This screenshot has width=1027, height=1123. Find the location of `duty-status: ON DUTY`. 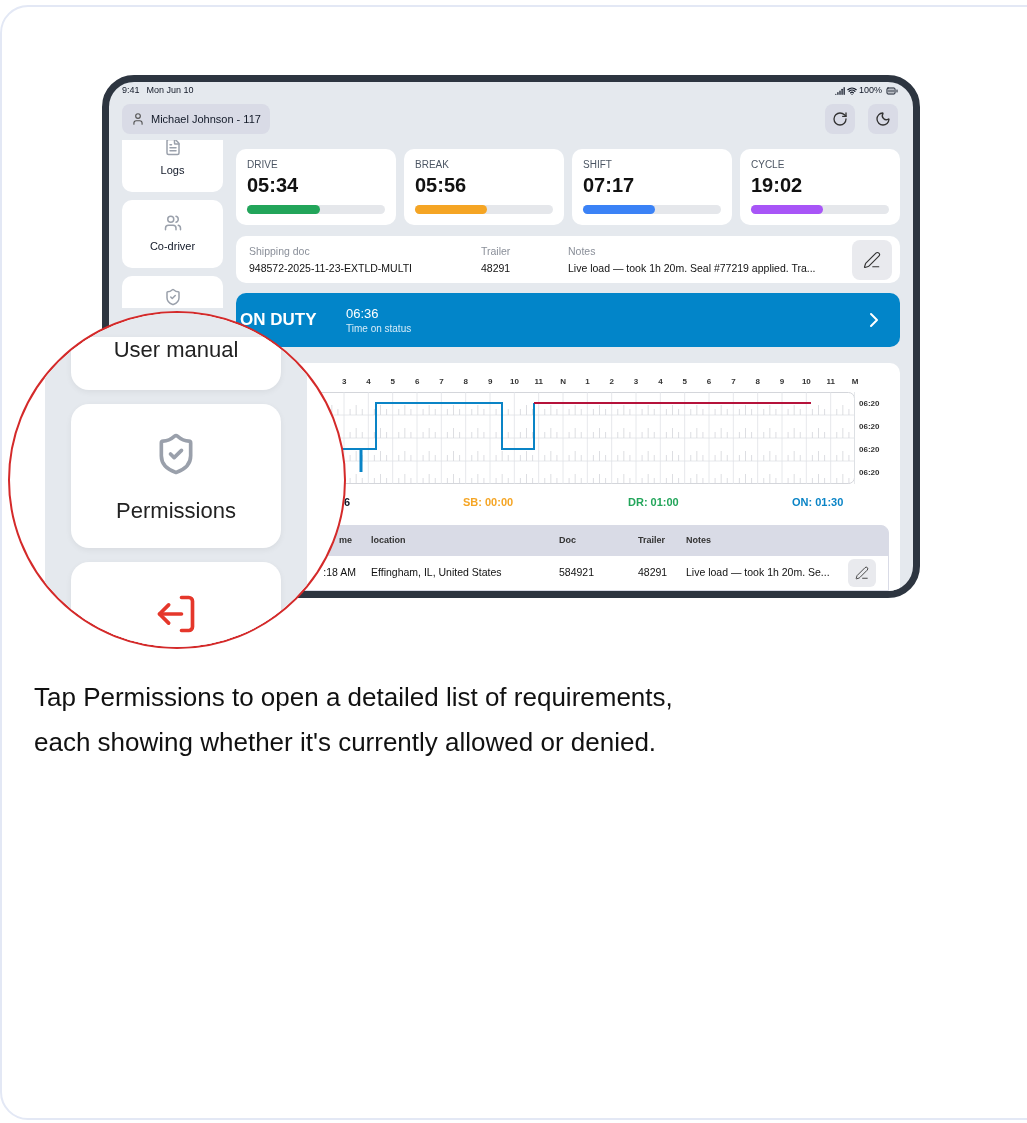

duty-status: ON DUTY is located at coordinates (279, 320).